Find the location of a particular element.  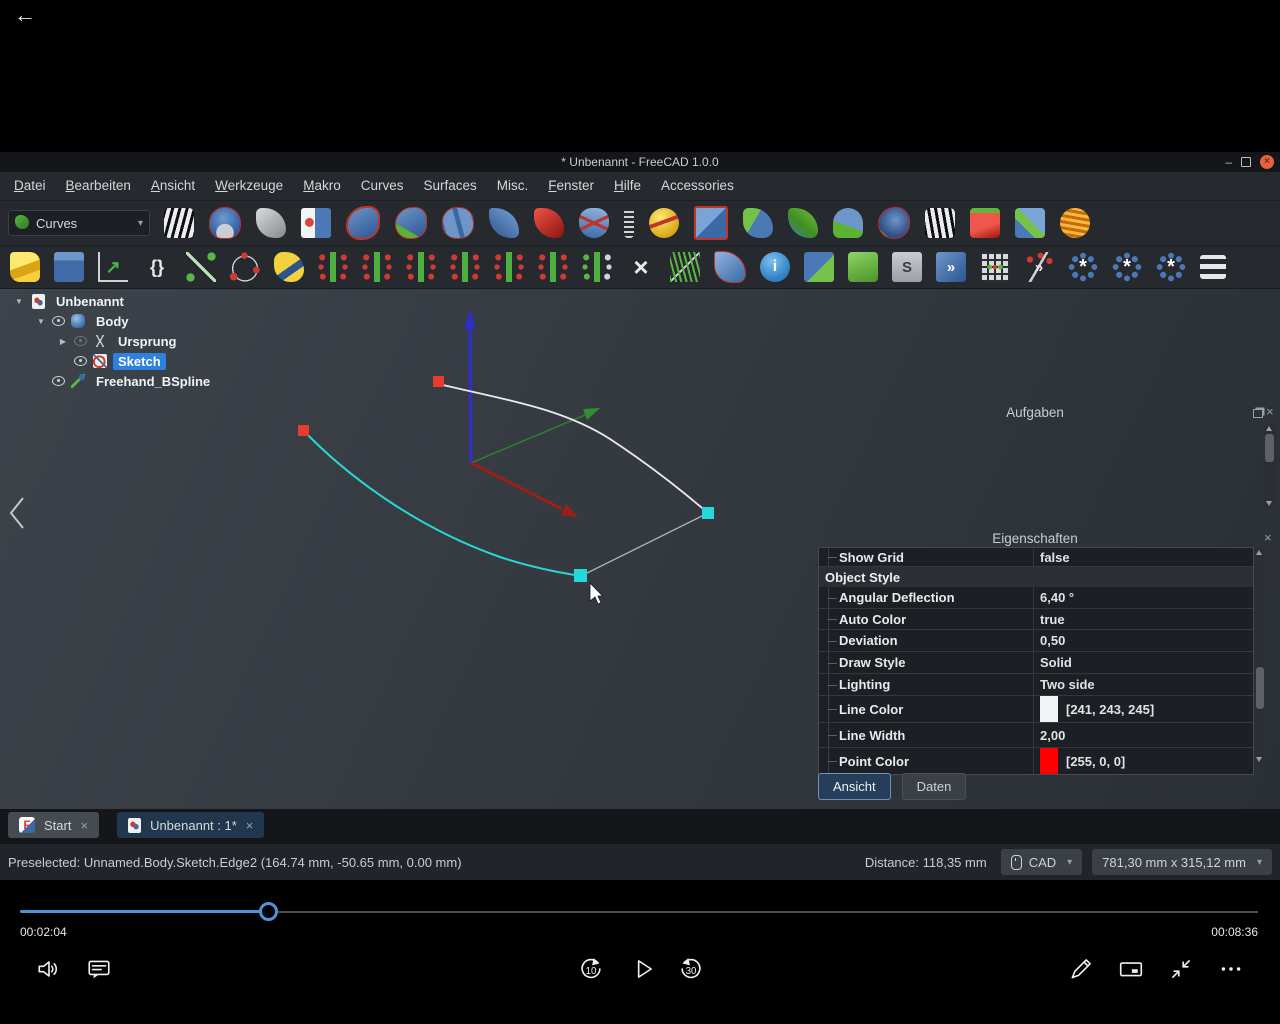

rewind-10-icon: 10 is located at coordinates (591, 969).